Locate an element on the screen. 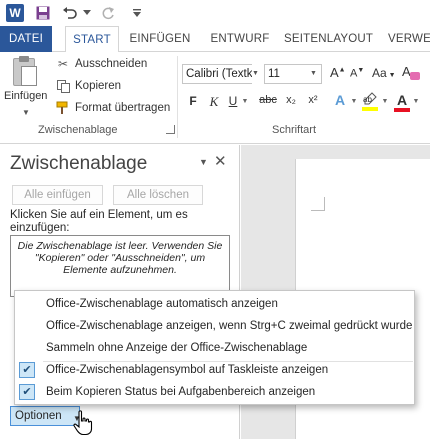  tab-entwurf: ENTWURF is located at coordinates (240, 39).